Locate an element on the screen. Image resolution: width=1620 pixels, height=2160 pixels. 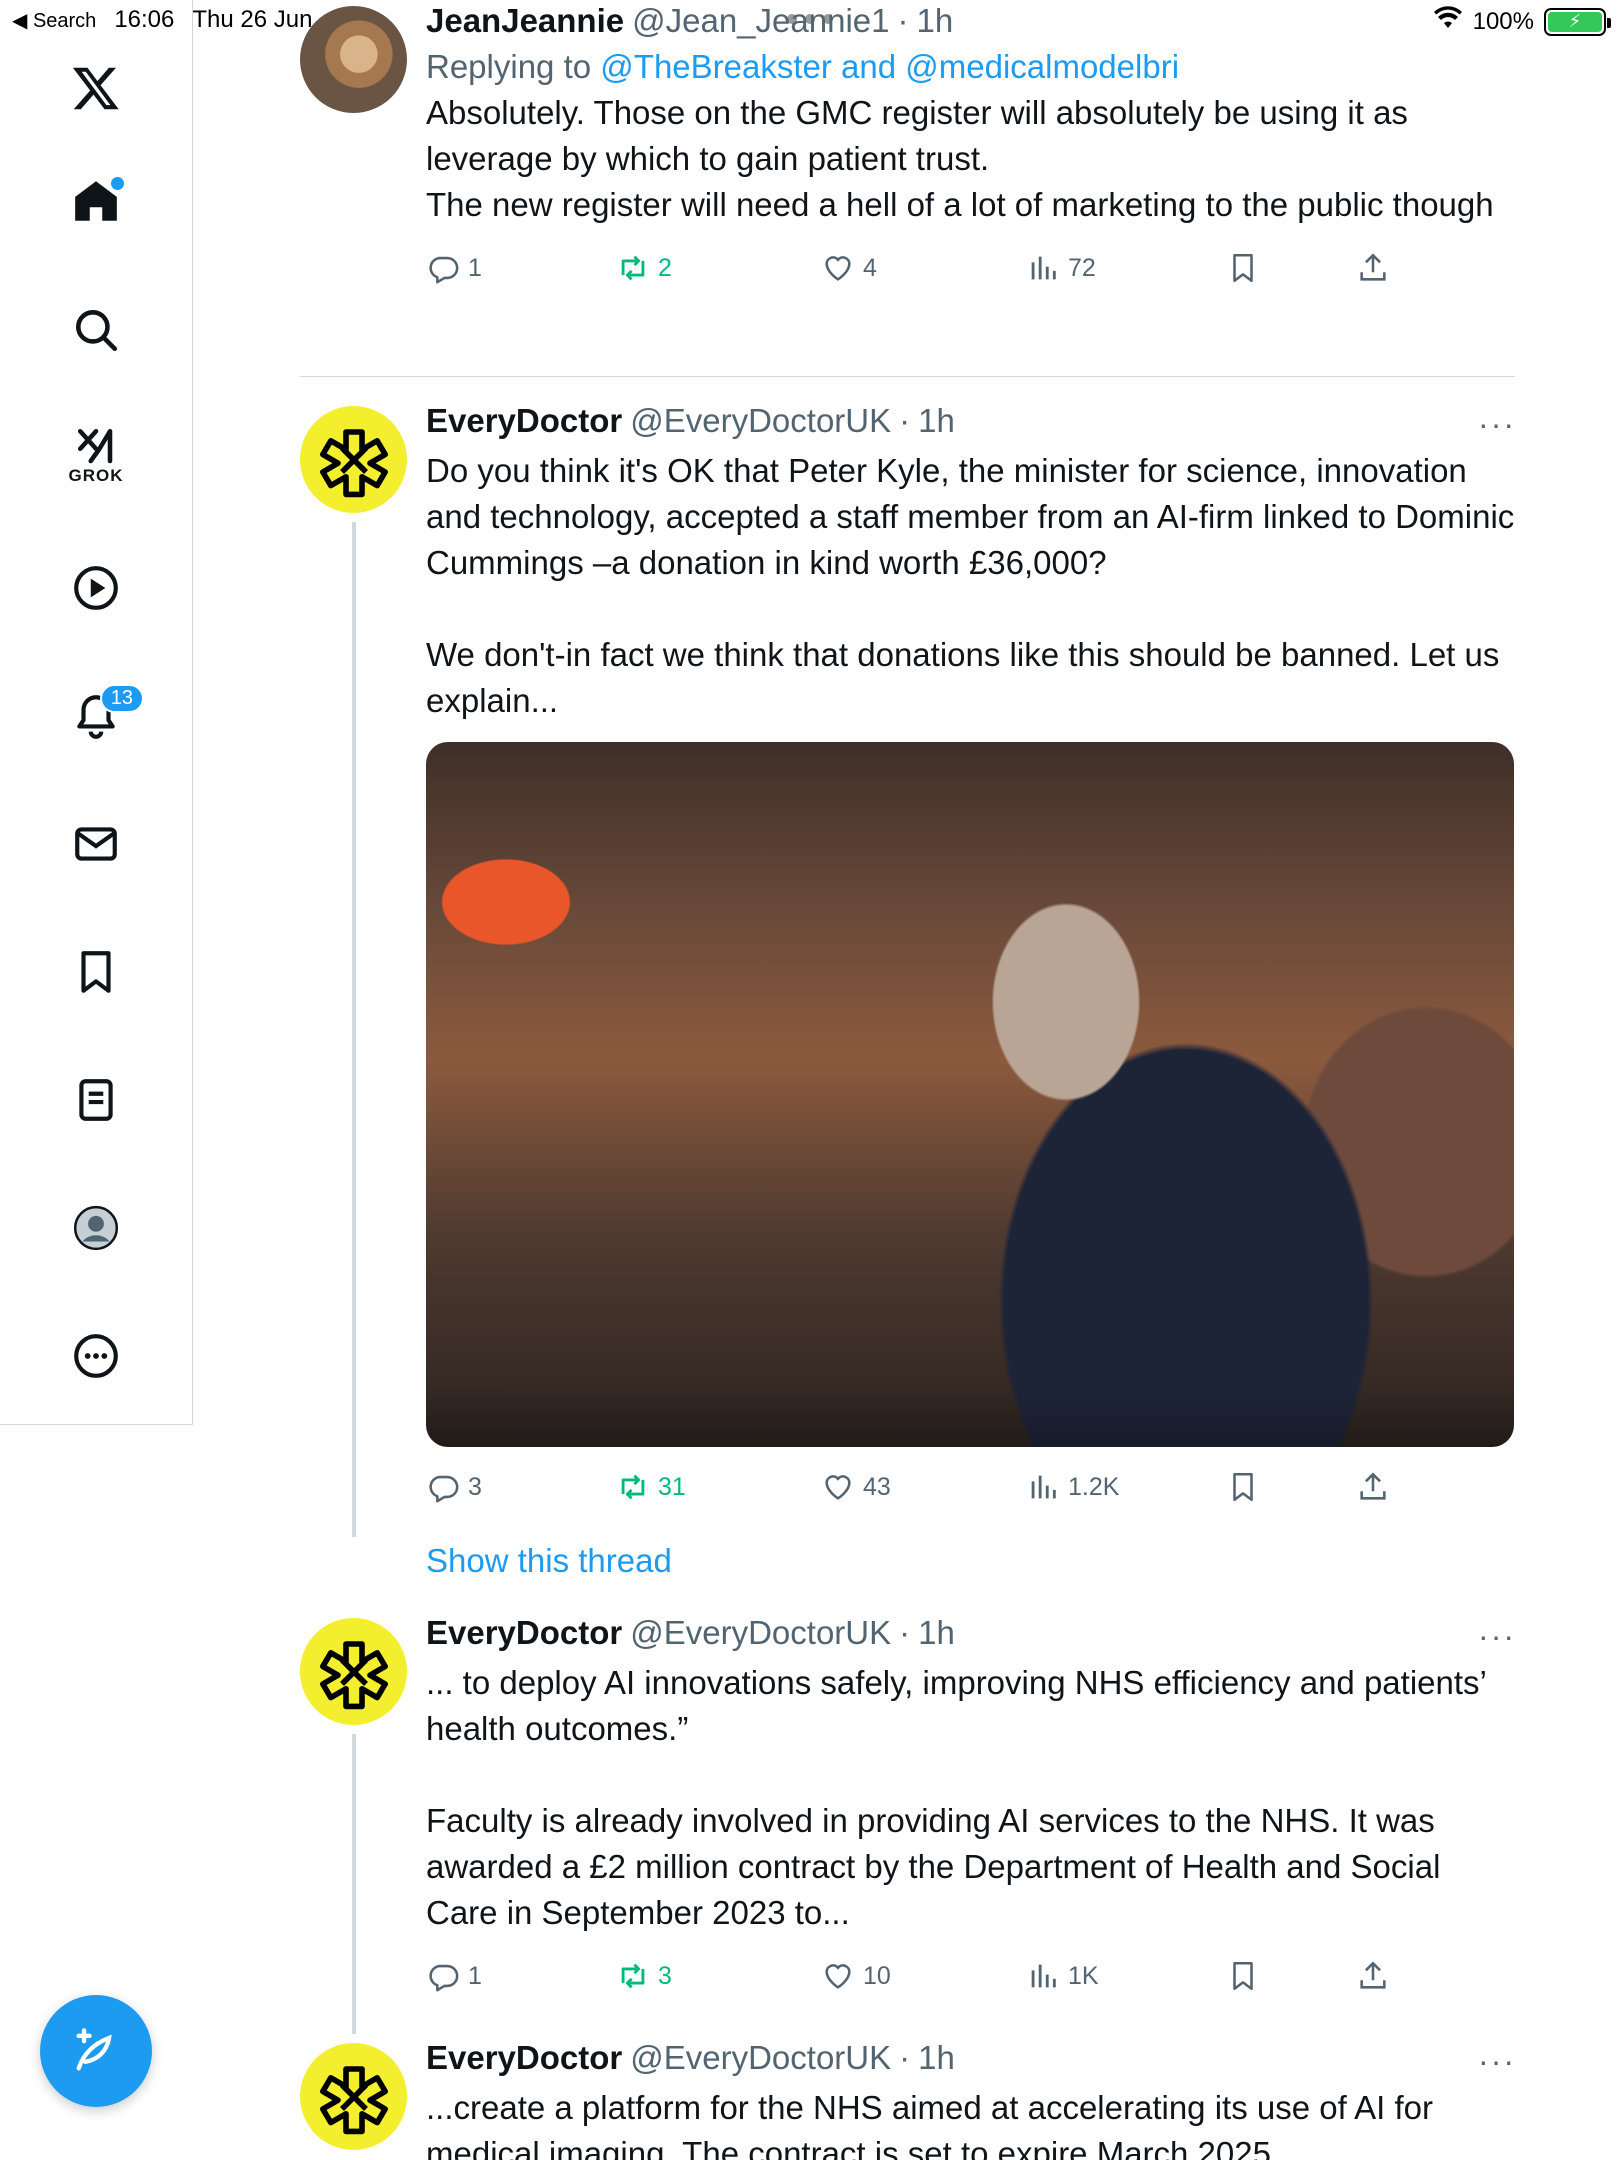
nav-profile is located at coordinates (96, 1228).